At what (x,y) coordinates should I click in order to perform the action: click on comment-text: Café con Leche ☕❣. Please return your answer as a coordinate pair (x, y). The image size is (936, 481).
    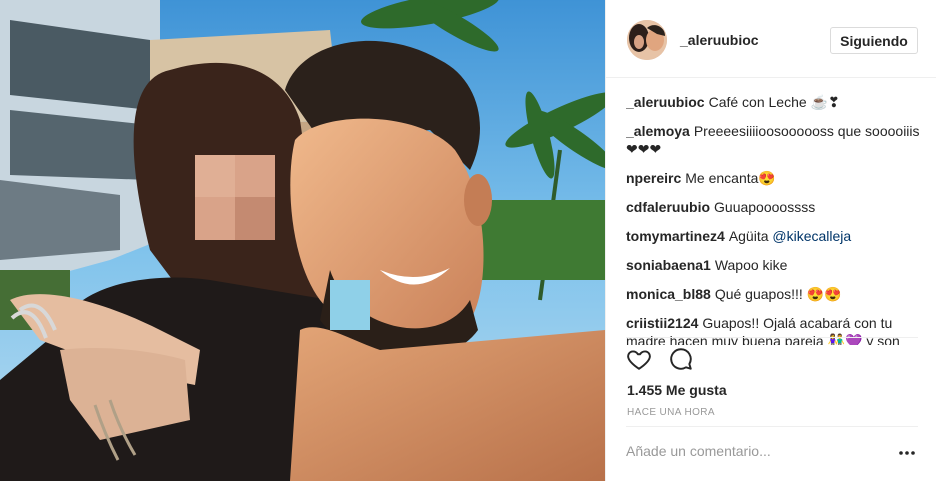
    Looking at the image, I should click on (774, 102).